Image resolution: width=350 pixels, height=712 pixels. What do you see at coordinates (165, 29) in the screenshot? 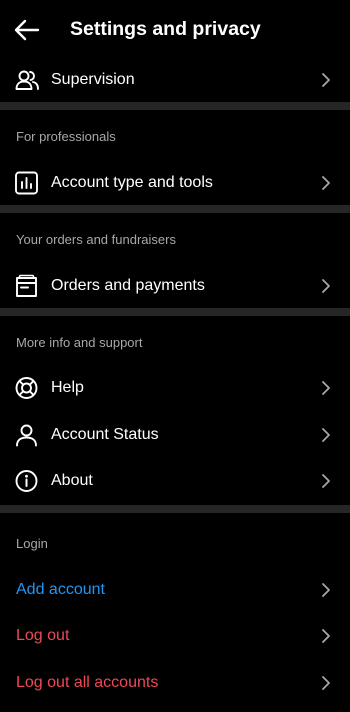
I see `page-title: Settings and privacy` at bounding box center [165, 29].